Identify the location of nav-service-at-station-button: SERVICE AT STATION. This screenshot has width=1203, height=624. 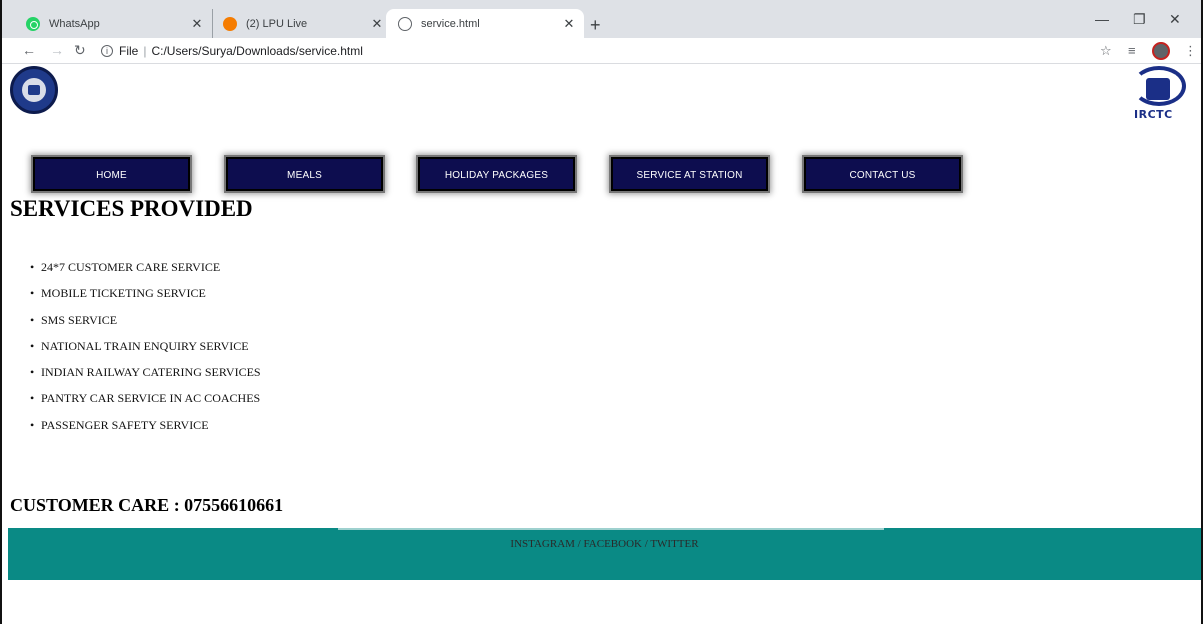
(689, 174).